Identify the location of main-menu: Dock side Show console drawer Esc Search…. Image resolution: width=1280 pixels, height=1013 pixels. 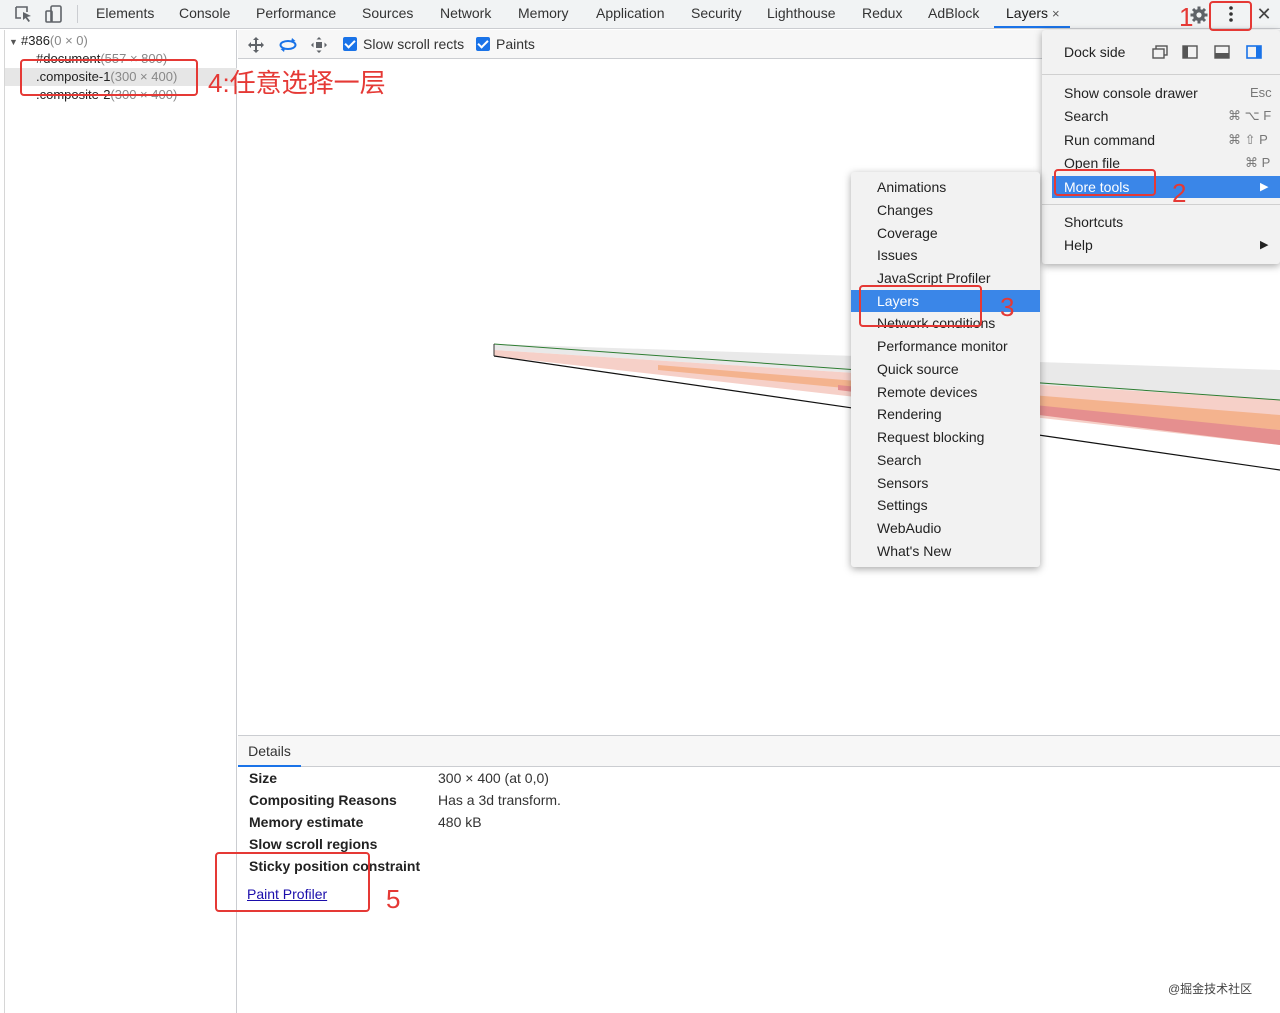
(1161, 147).